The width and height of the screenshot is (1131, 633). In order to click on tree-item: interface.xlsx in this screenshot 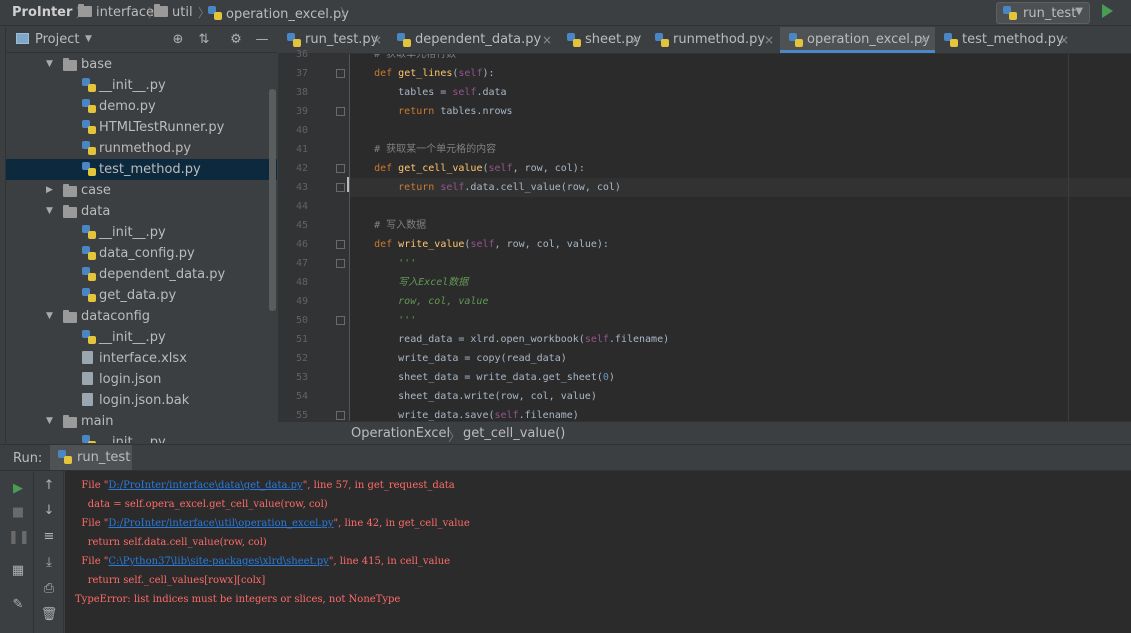, I will do `click(141, 358)`.